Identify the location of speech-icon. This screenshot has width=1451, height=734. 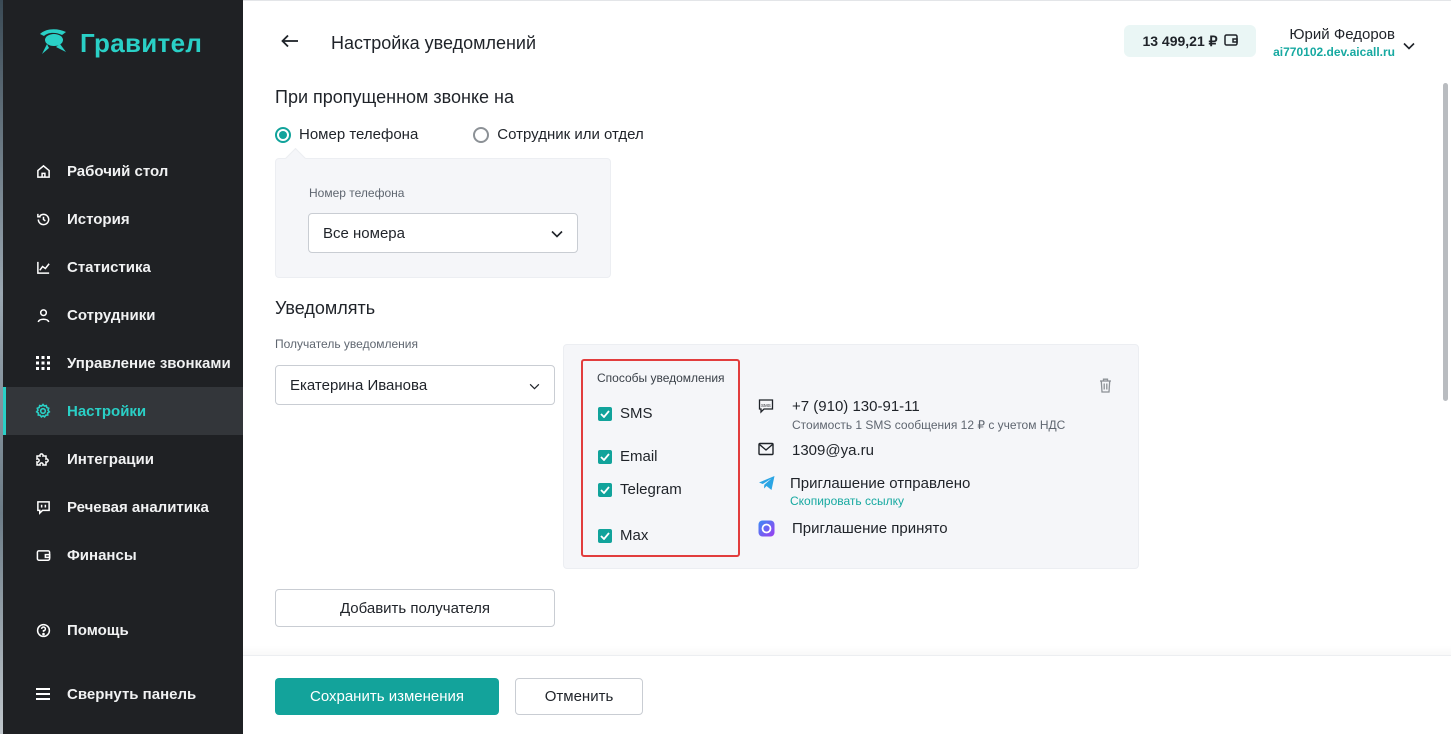
(43, 507).